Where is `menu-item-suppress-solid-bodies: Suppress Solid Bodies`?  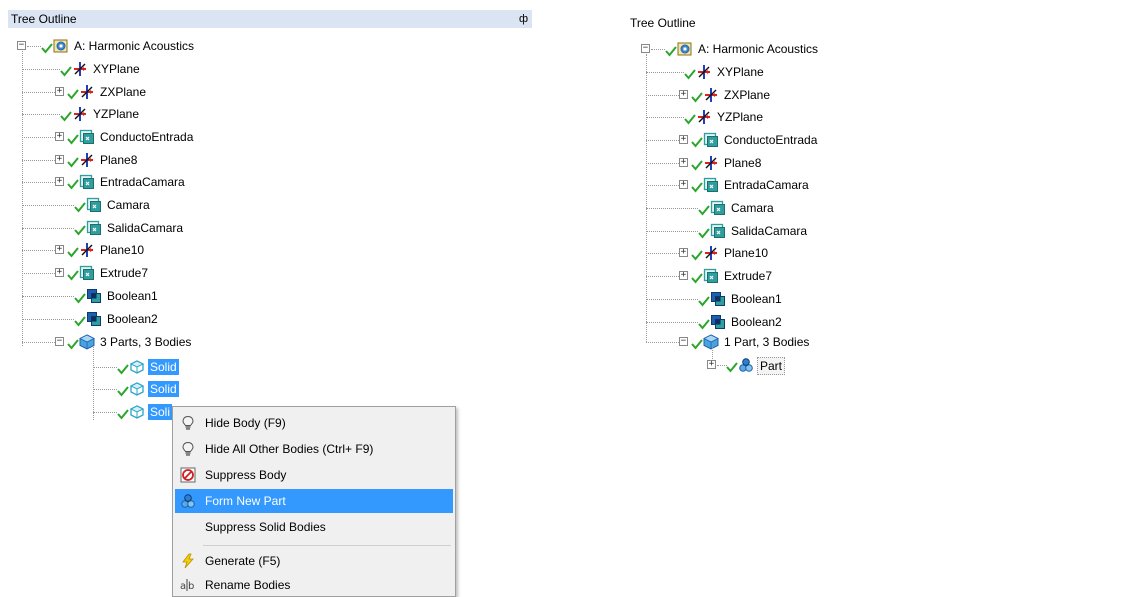 menu-item-suppress-solid-bodies: Suppress Solid Bodies is located at coordinates (314, 527).